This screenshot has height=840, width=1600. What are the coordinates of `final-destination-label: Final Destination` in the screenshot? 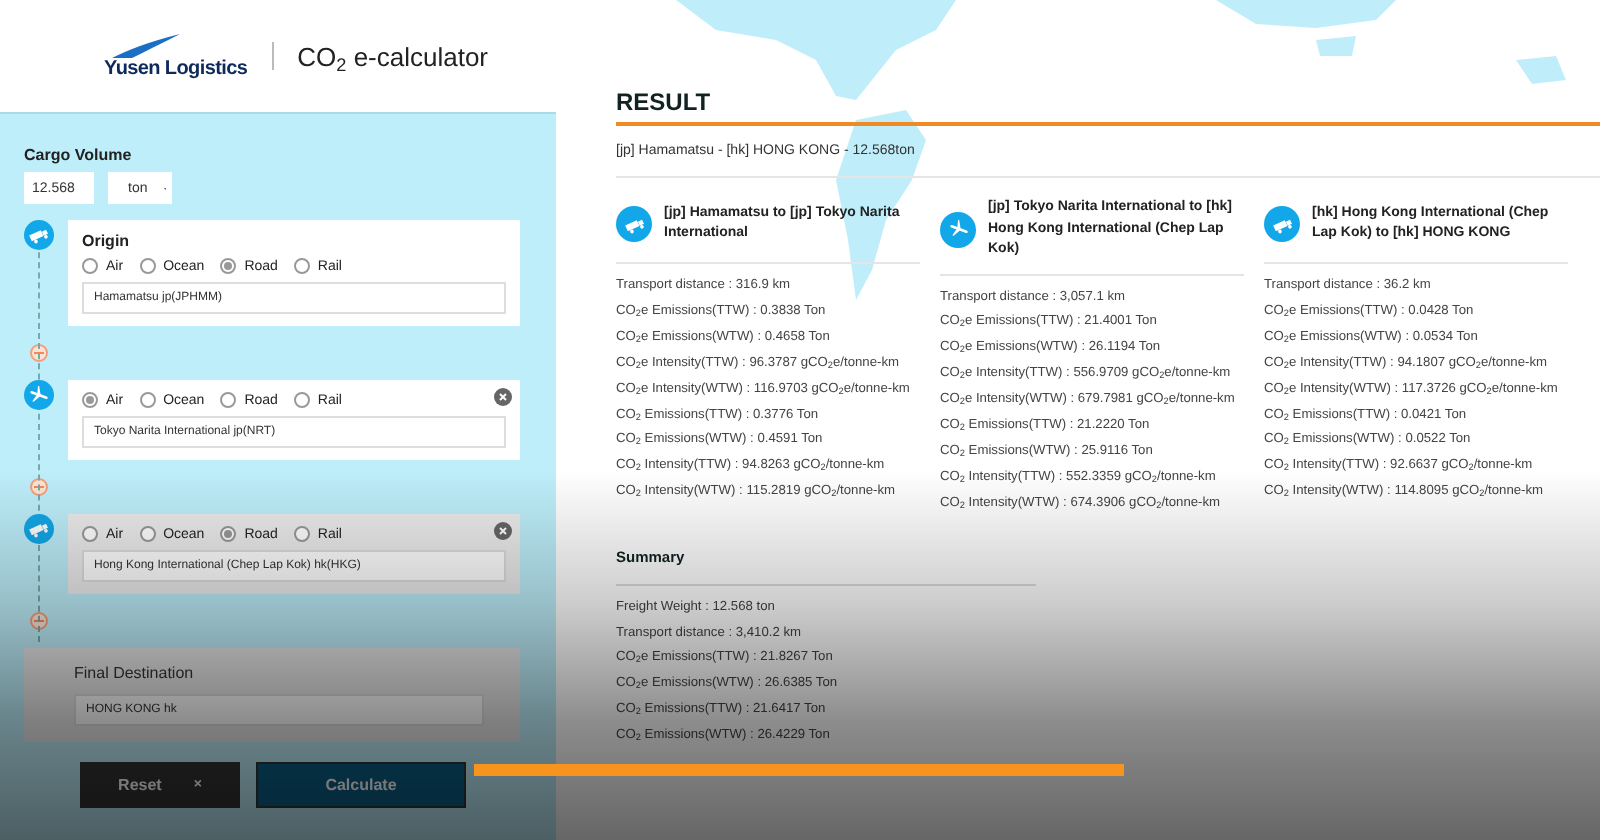 It's located at (135, 673).